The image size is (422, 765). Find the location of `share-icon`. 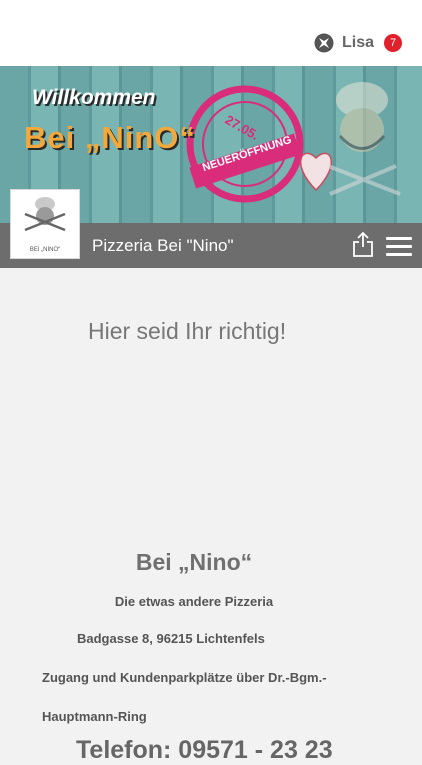

share-icon is located at coordinates (363, 244).